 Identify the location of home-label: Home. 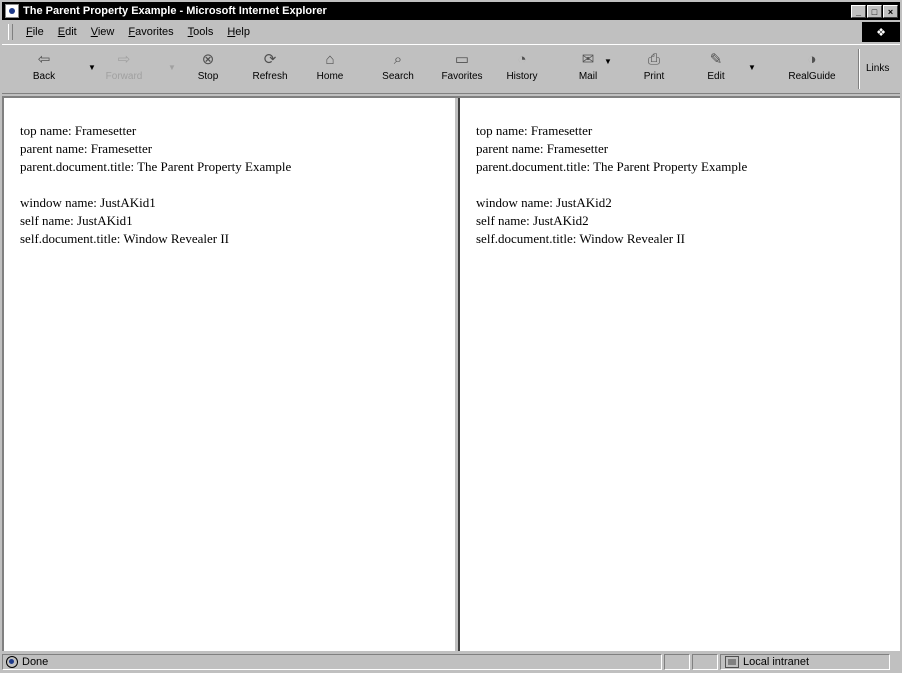
(330, 76).